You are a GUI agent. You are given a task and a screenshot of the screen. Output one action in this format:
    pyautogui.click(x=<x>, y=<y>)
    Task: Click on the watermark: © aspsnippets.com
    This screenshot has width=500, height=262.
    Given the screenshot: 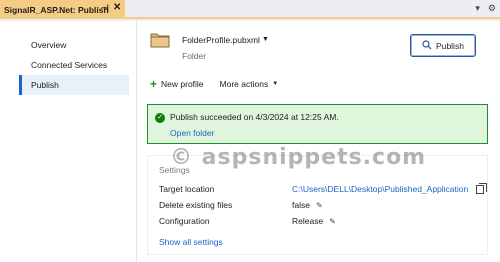 What is the action you would take?
    pyautogui.click(x=298, y=157)
    